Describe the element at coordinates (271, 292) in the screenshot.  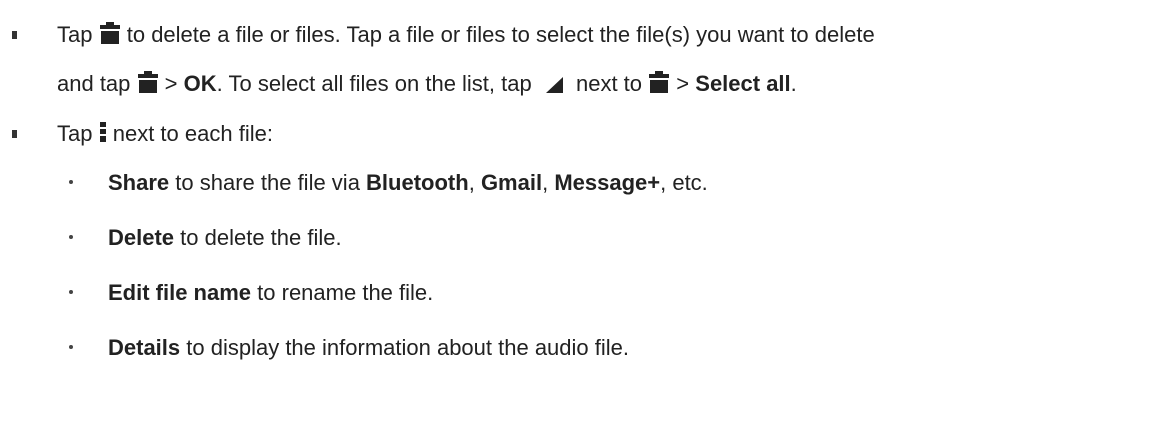
I see `sub-item-edit-name: Edit file name to rename the file.` at that location.